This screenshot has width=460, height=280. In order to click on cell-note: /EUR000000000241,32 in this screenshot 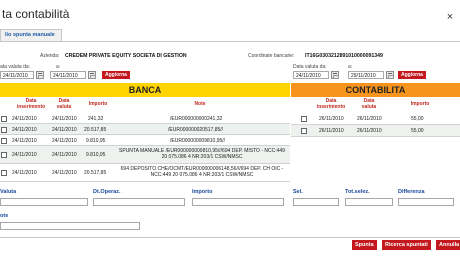, I will do `click(196, 119)`.